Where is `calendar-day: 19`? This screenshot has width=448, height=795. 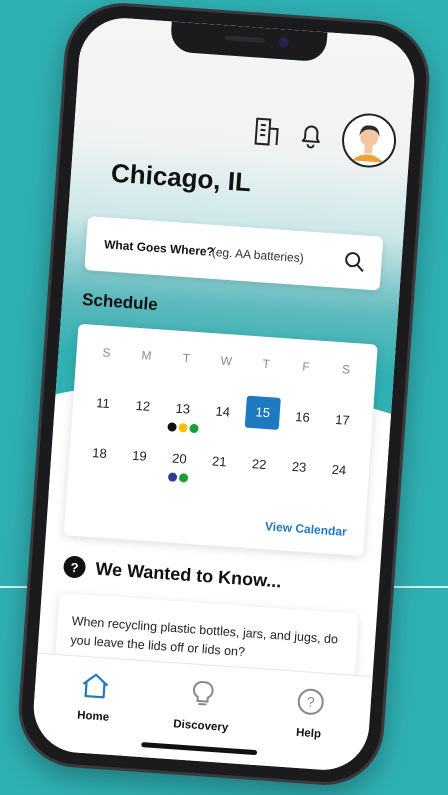 calendar-day: 19 is located at coordinates (139, 455).